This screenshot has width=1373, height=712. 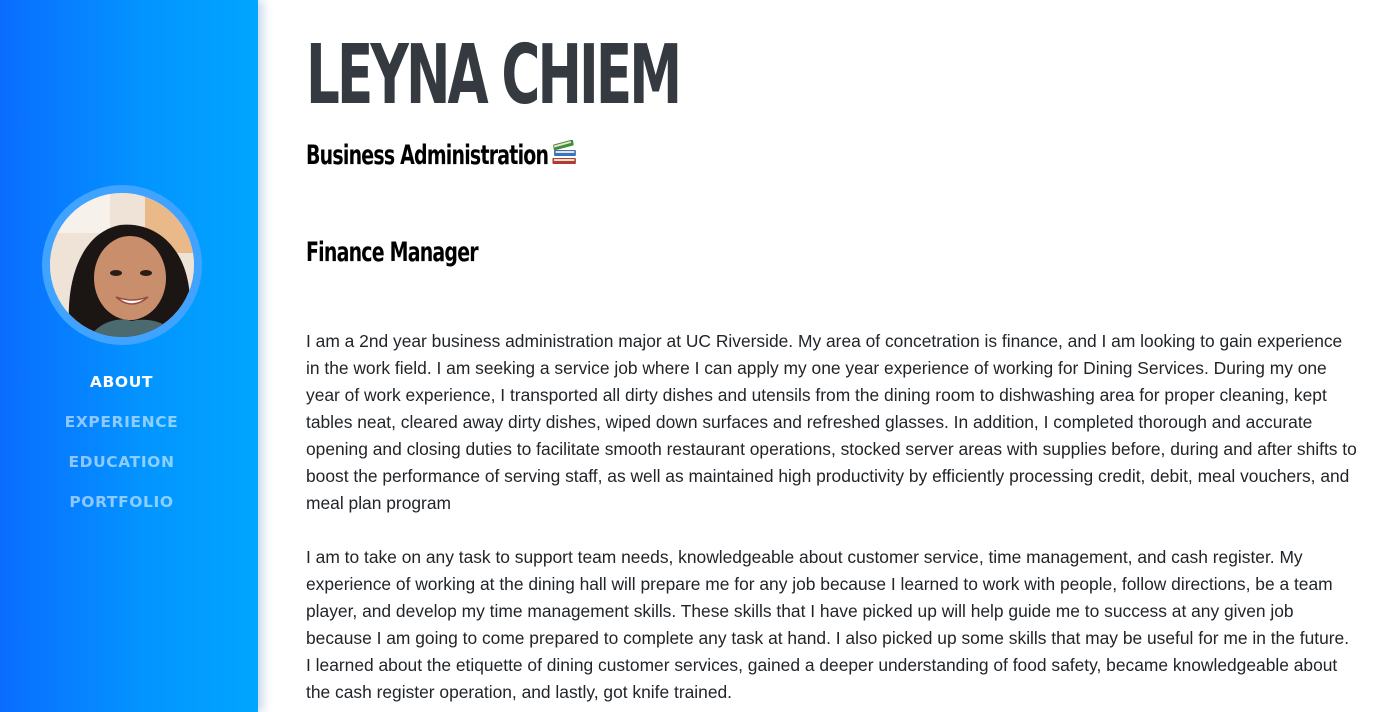 I want to click on nav-item-portfolio: PORTFOLIO, so click(x=121, y=510).